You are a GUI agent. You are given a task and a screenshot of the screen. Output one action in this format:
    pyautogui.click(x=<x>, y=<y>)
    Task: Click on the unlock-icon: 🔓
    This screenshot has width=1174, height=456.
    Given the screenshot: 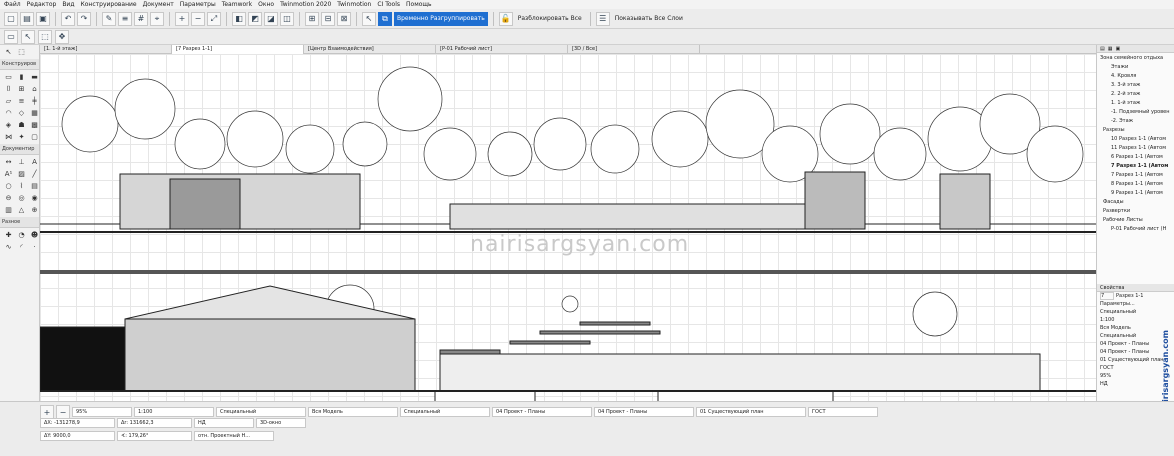 What is the action you would take?
    pyautogui.click(x=505, y=18)
    